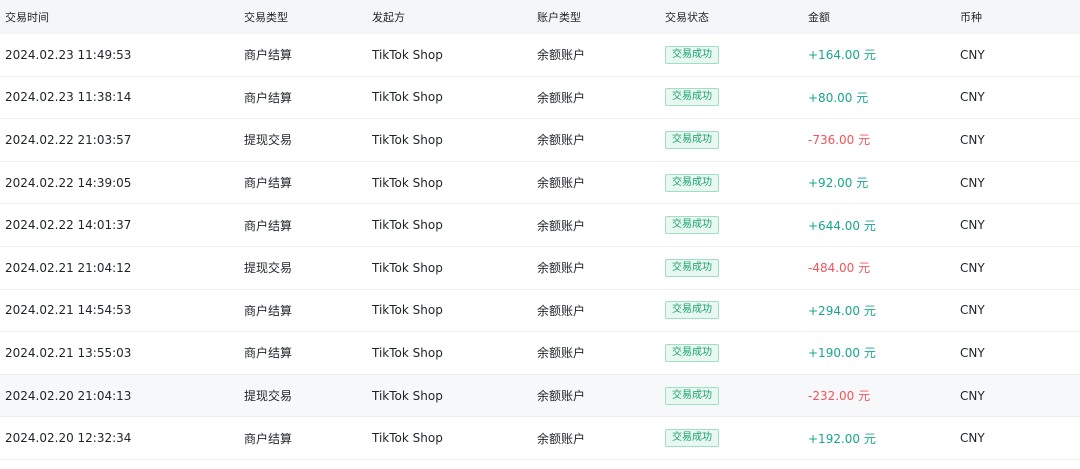  I want to click on cell-amount: +294.00 元, so click(842, 310).